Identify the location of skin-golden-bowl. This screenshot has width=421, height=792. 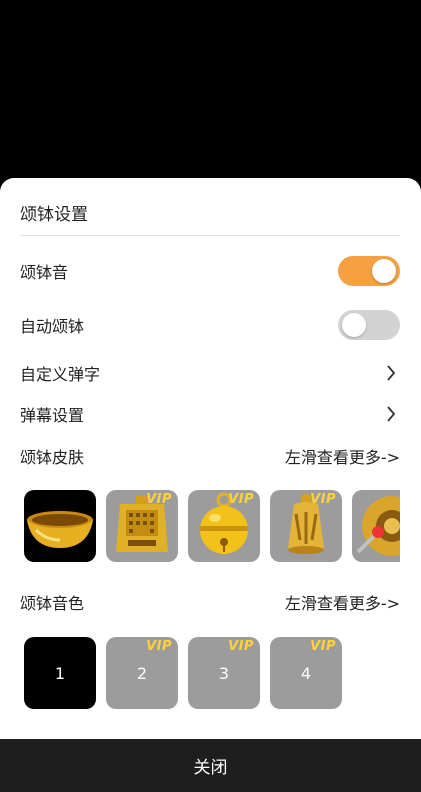
(60, 526).